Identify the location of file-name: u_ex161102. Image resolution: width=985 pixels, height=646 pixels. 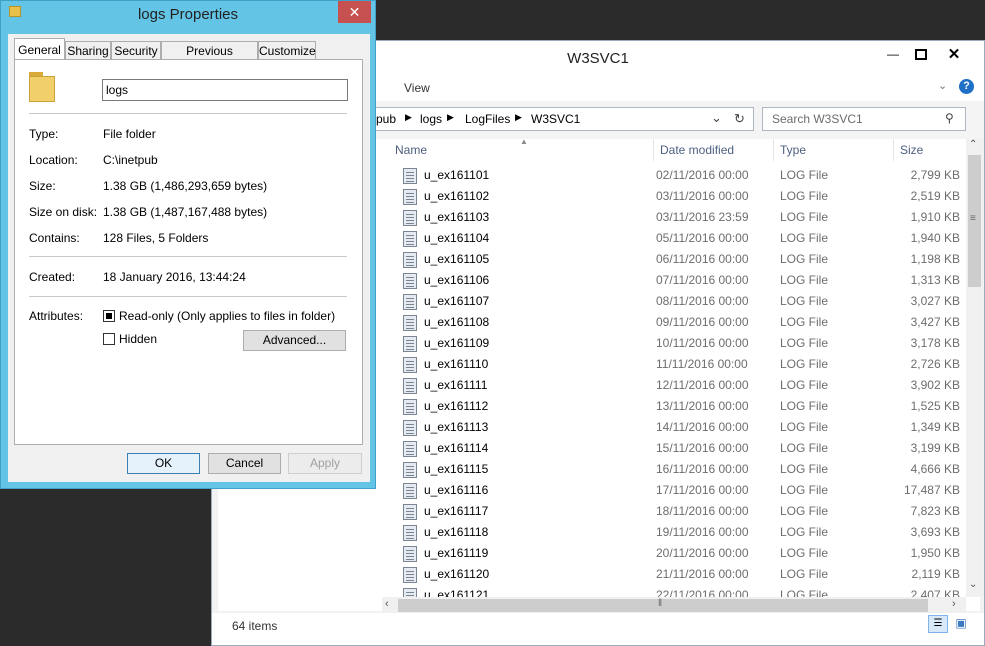
(456, 196).